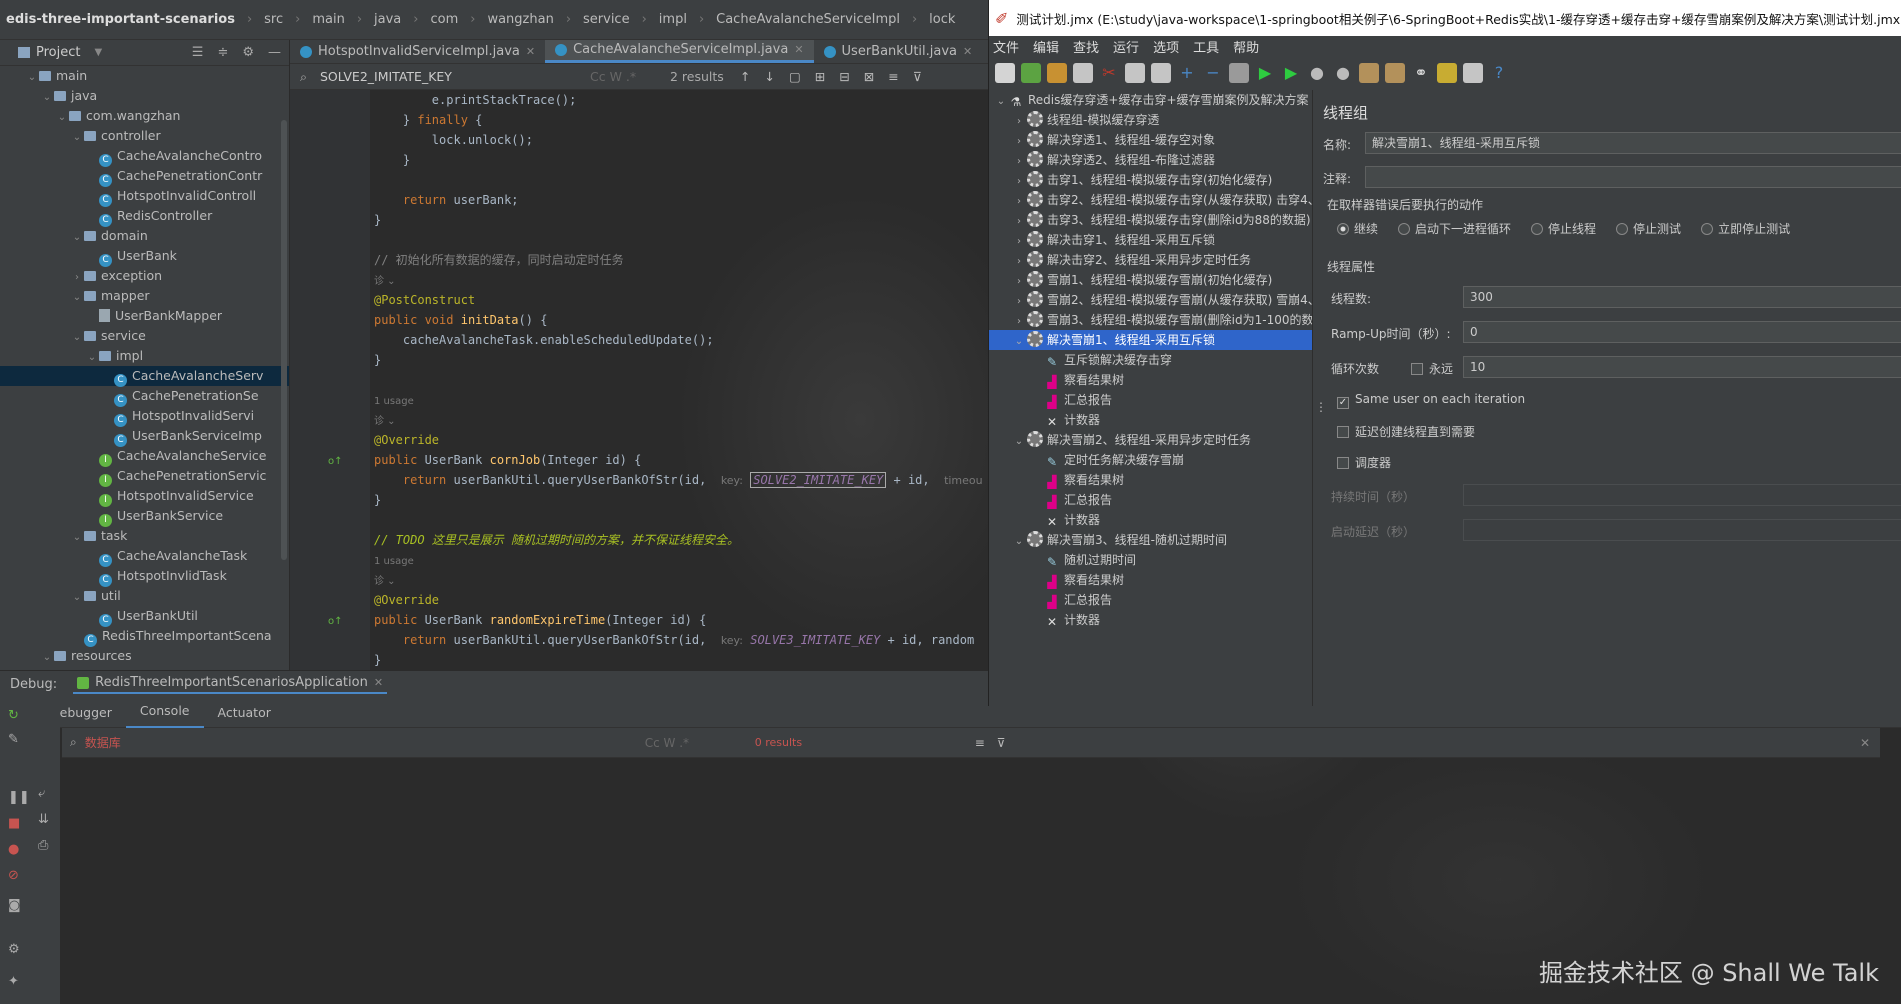 The height and width of the screenshot is (1004, 1901). Describe the element at coordinates (244, 713) in the screenshot. I see `tab-actuator: Actuator` at that location.